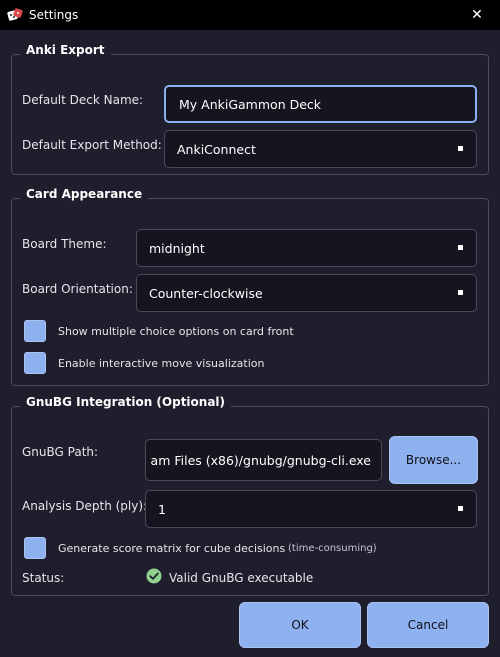 The image size is (500, 657). Describe the element at coordinates (85, 506) in the screenshot. I see `analysis-depth-label: Analysis Depth (ply):` at that location.